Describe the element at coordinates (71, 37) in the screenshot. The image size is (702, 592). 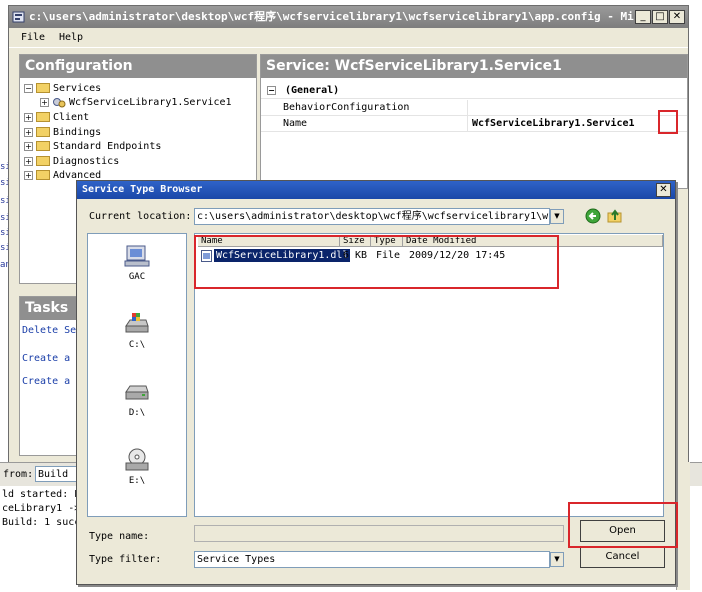
I see `menu-help: Help` at that location.